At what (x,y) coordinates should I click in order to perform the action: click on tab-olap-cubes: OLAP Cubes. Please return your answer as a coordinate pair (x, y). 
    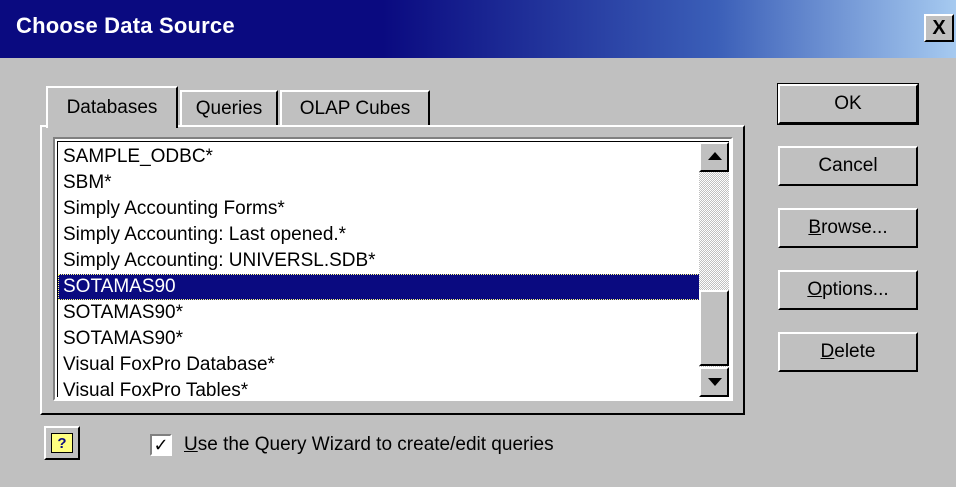
    Looking at the image, I should click on (355, 108).